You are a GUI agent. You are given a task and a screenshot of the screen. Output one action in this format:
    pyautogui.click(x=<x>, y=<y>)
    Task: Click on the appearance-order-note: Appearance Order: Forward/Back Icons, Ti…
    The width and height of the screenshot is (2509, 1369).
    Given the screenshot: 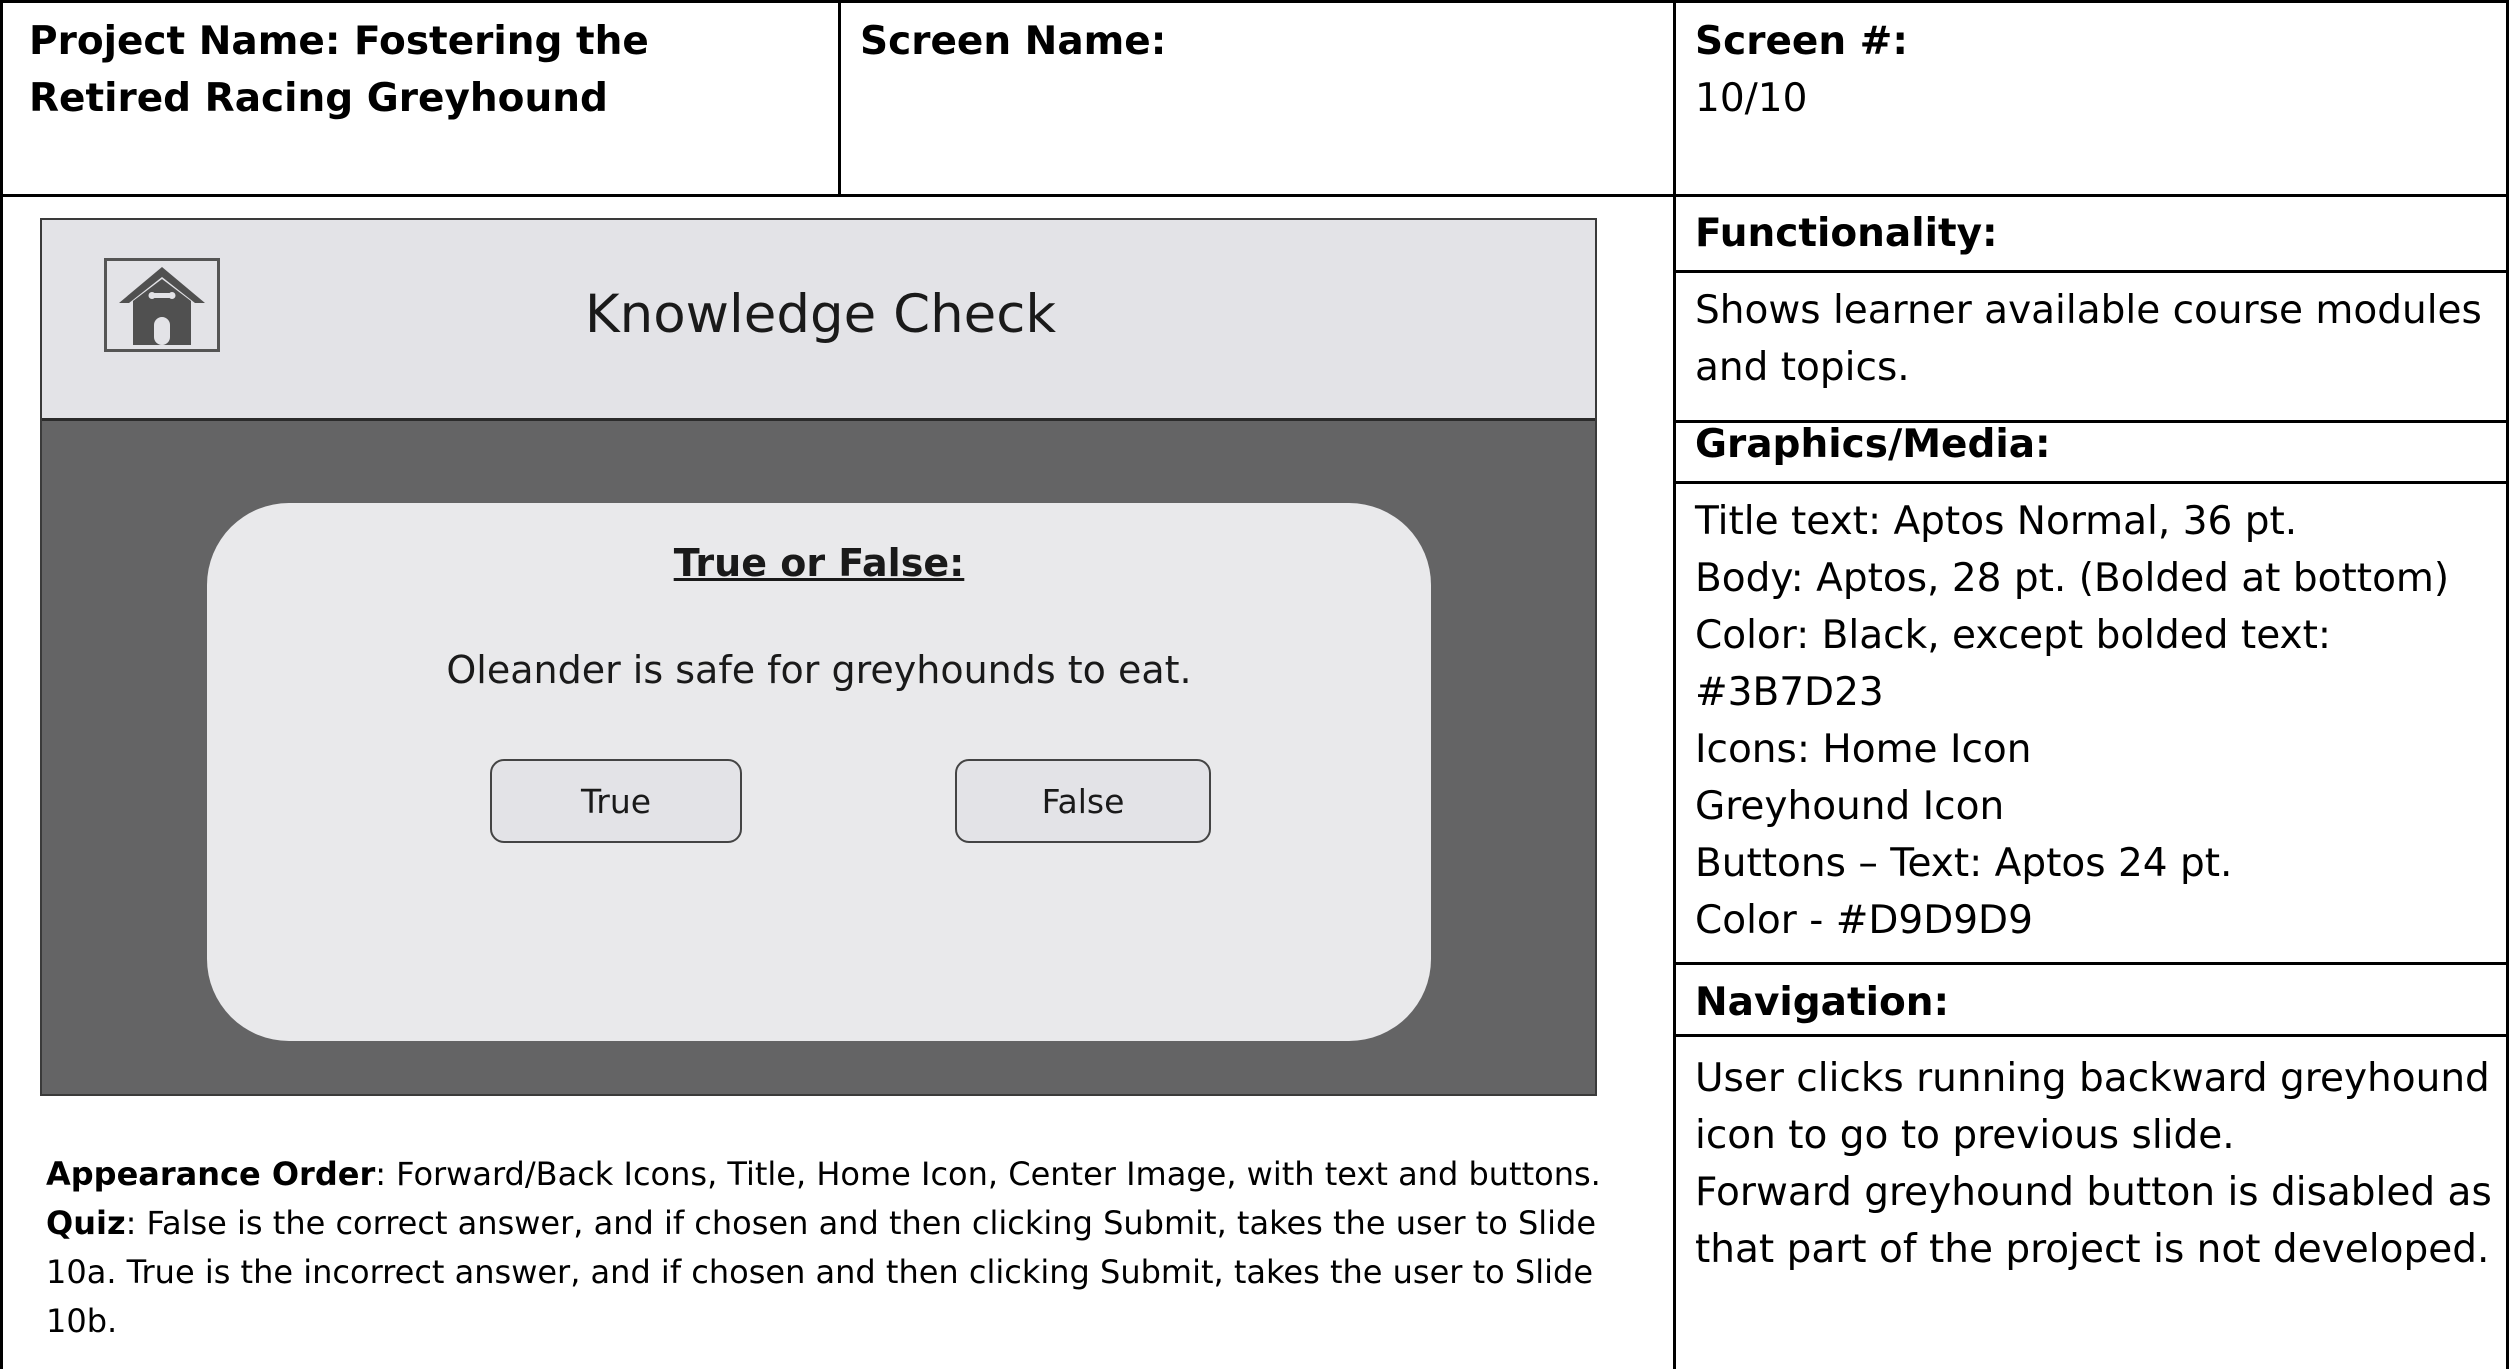 What is the action you would take?
    pyautogui.click(x=826, y=1174)
    